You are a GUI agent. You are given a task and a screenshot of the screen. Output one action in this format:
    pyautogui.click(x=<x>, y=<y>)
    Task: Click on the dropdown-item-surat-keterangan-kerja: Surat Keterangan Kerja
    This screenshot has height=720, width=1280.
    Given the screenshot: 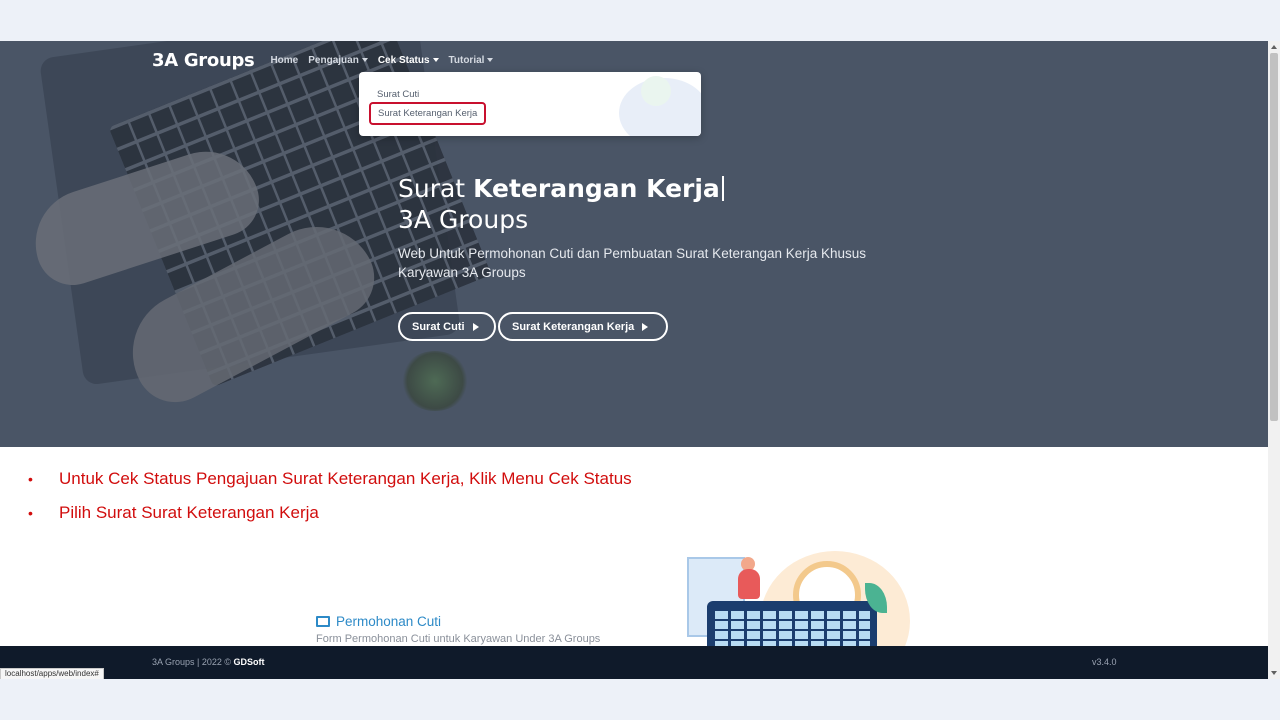 What is the action you would take?
    pyautogui.click(x=428, y=113)
    